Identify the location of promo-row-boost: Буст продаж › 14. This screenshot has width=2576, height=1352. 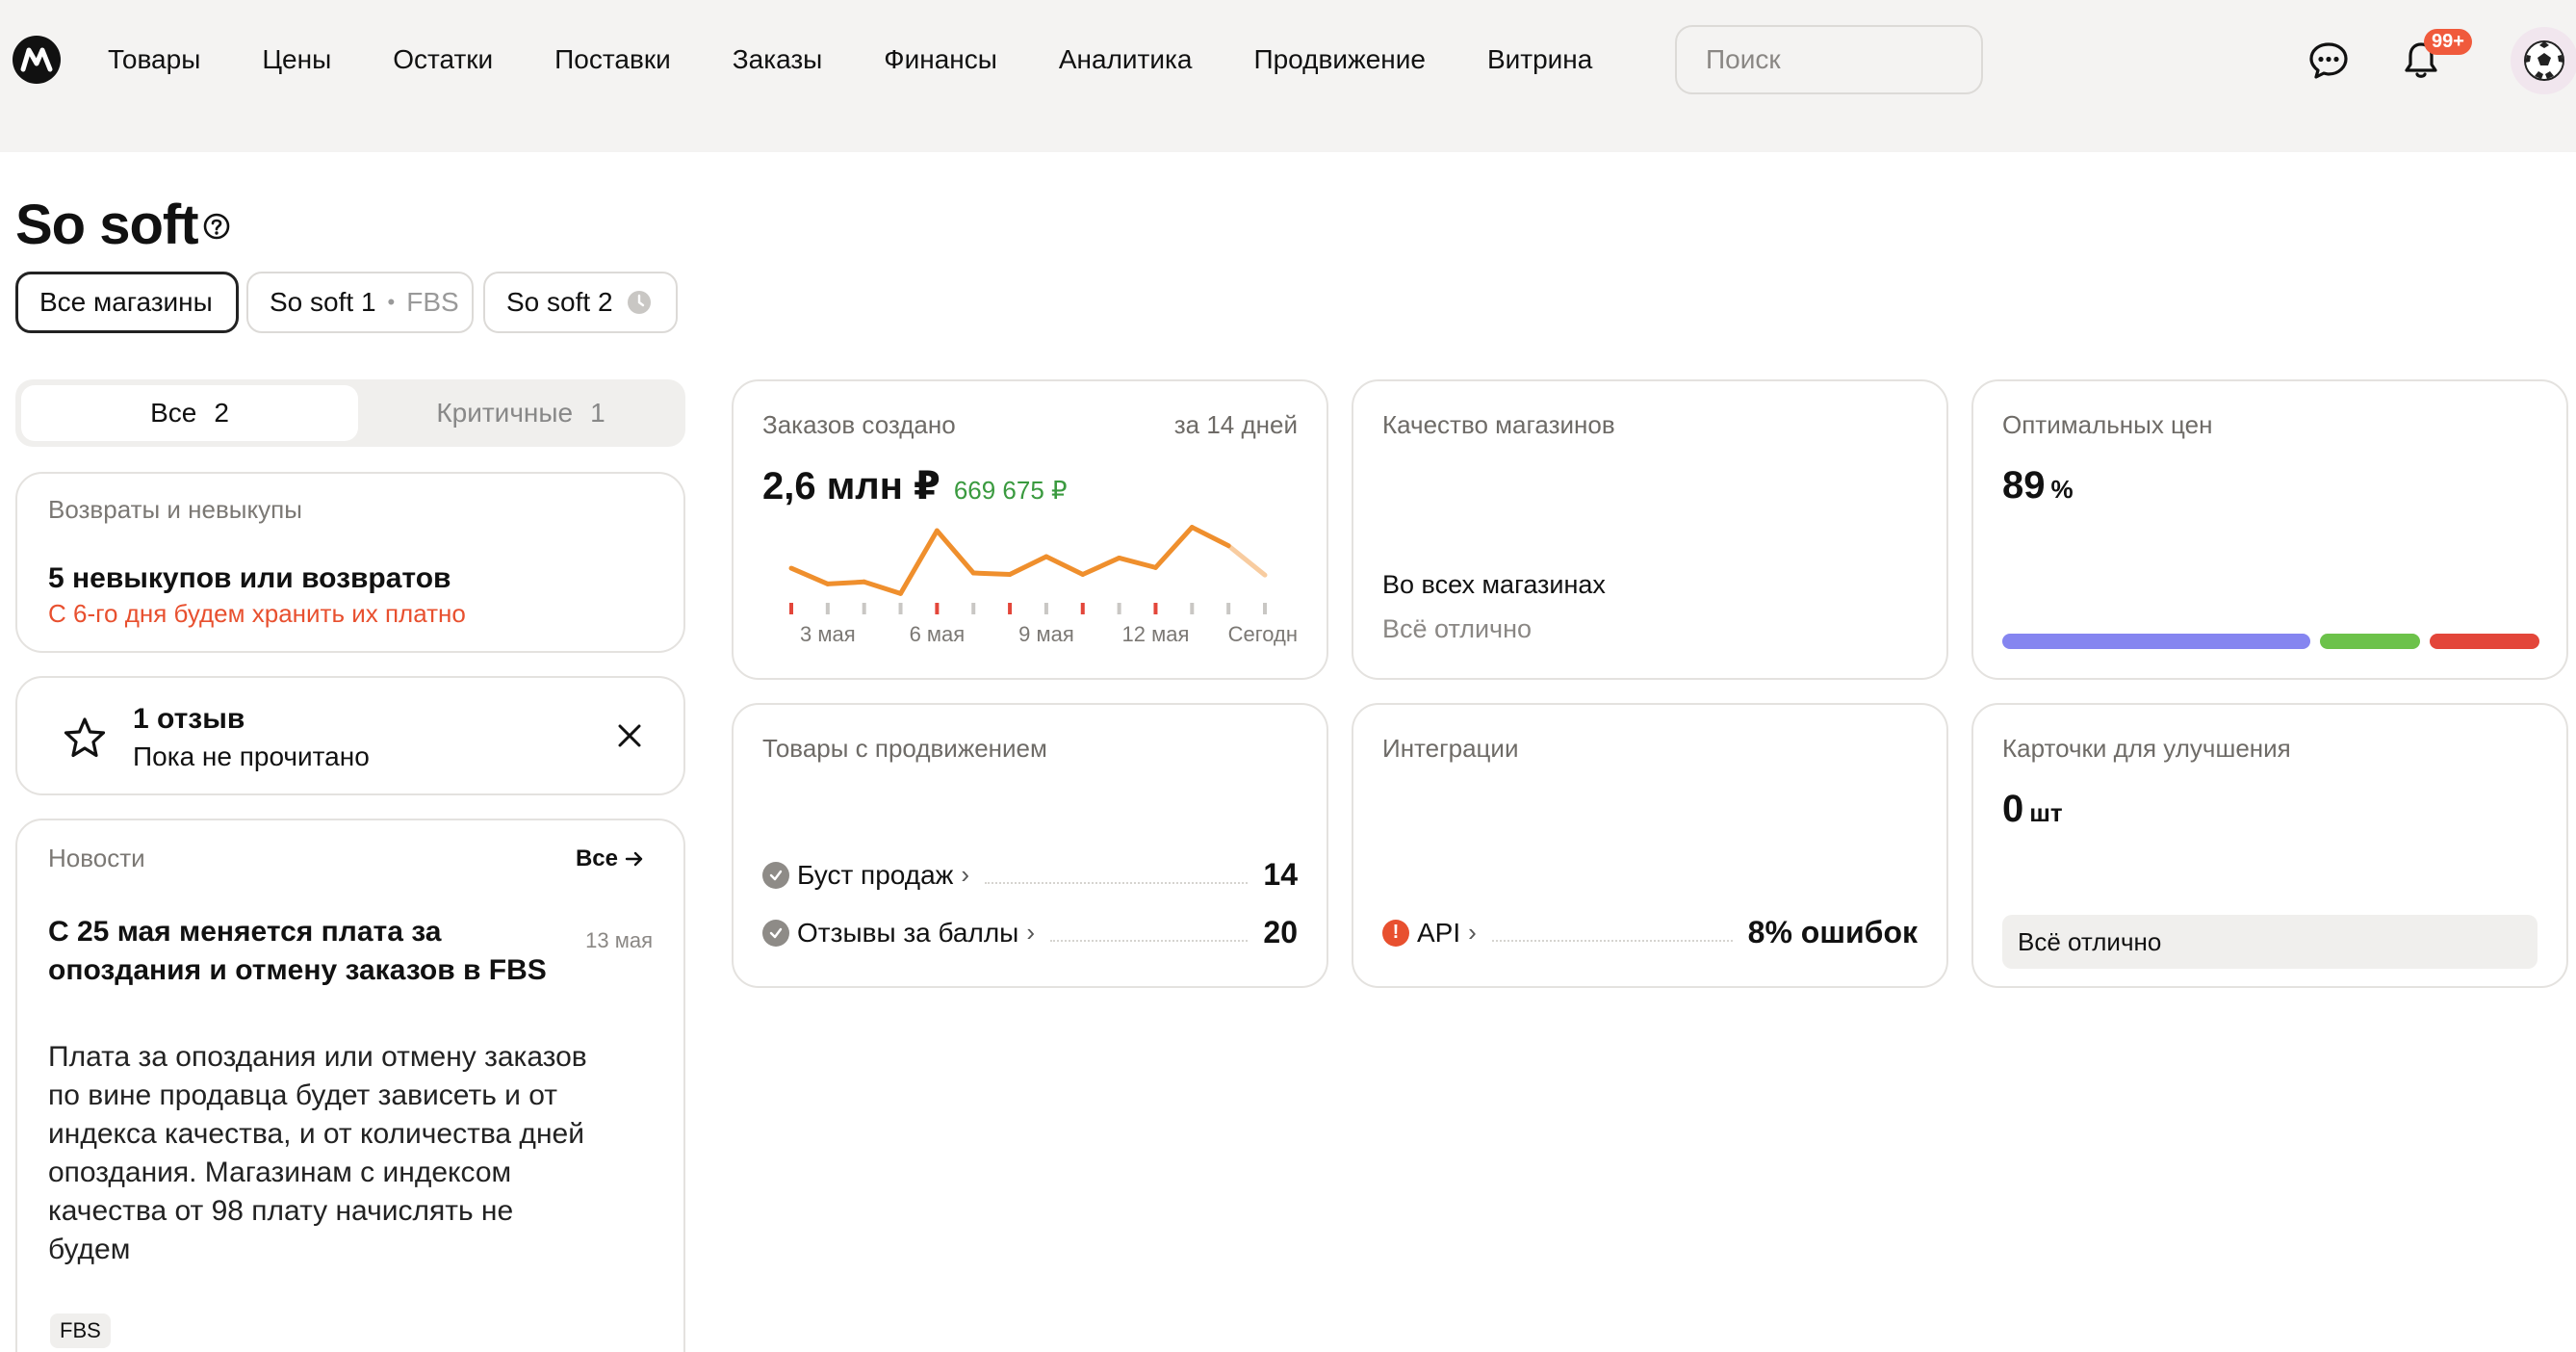
(1030, 875).